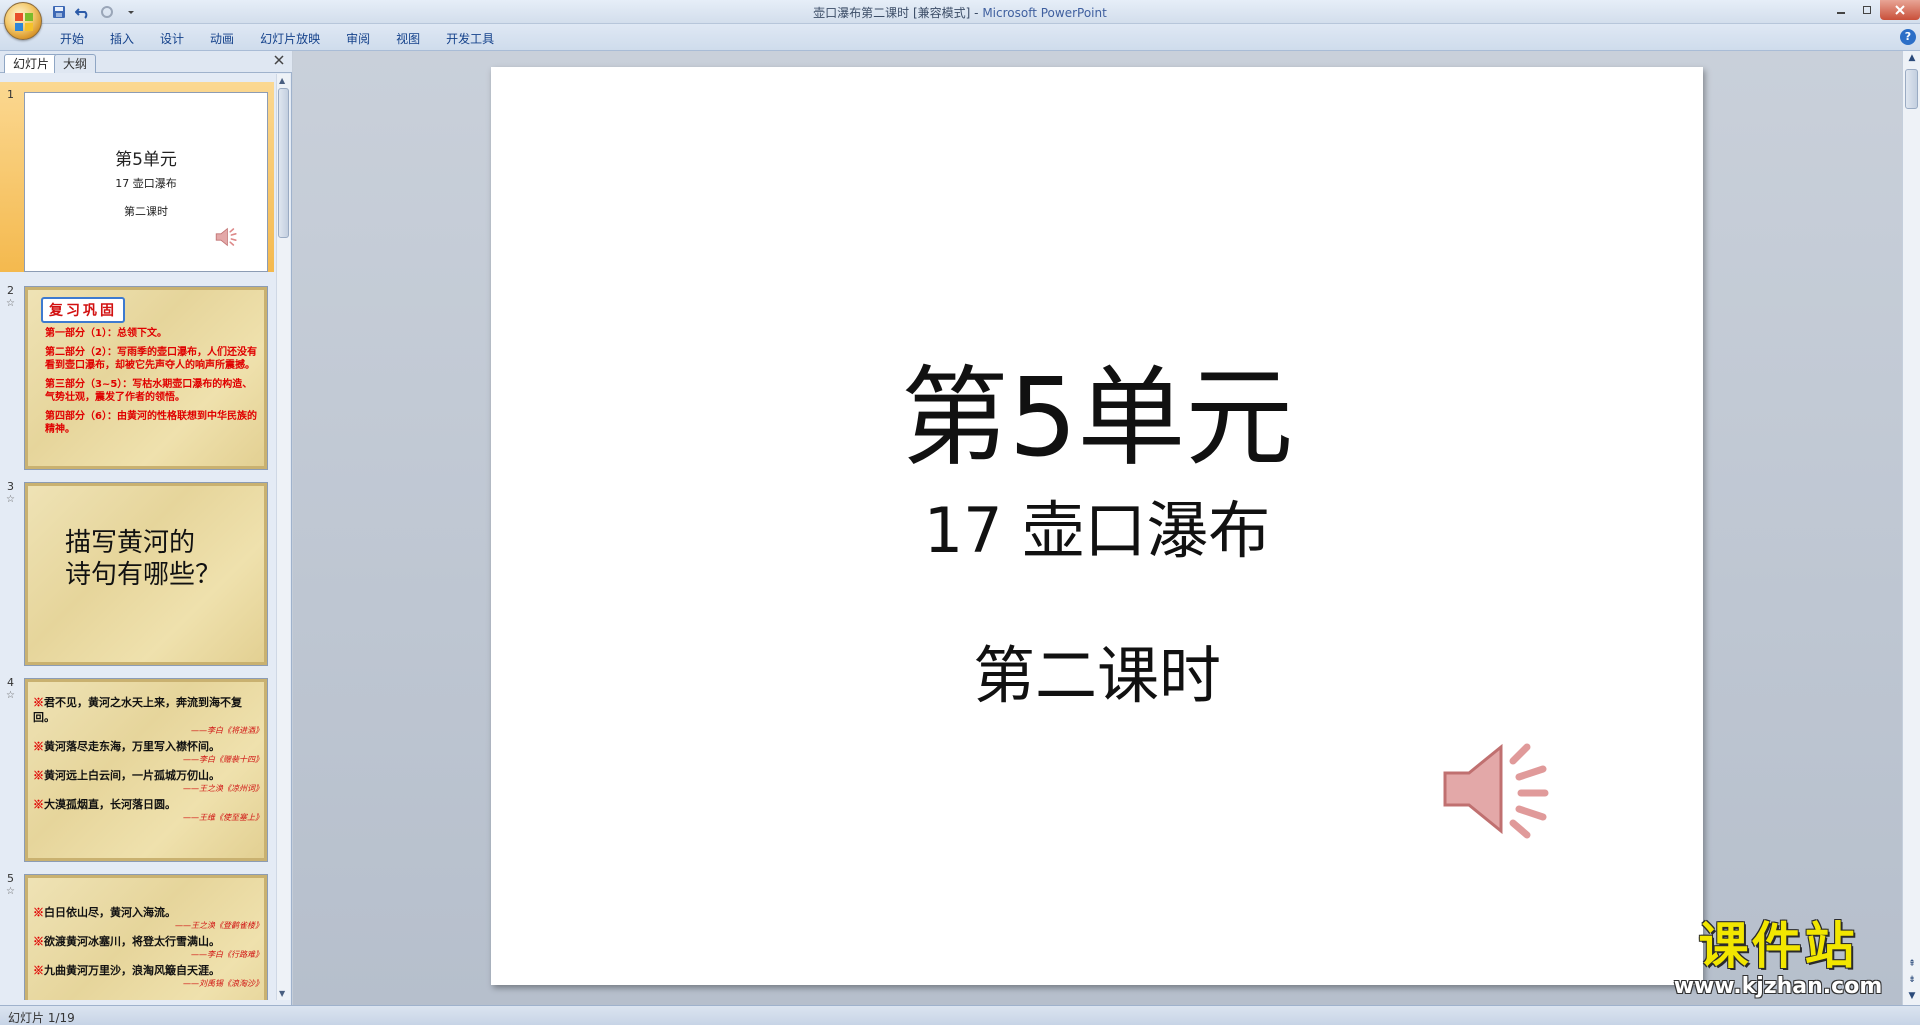 Image resolution: width=1920 pixels, height=1025 pixels. What do you see at coordinates (223, 983) in the screenshot?
I see `poem-source: ——刘禹锡《浪淘沙》` at bounding box center [223, 983].